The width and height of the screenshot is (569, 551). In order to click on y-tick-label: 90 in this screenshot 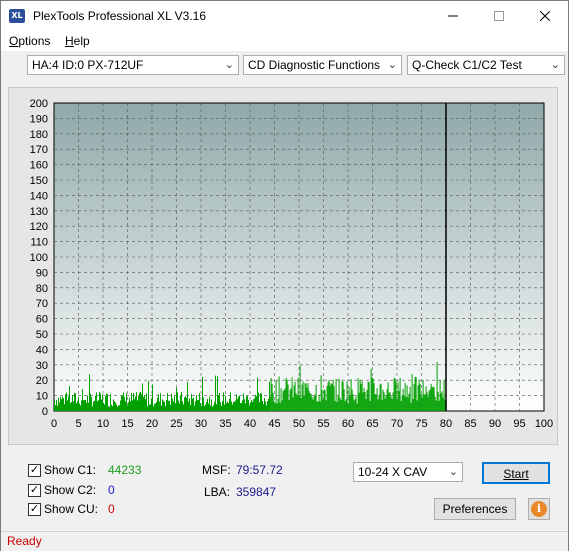, I will do `click(42, 273)`.